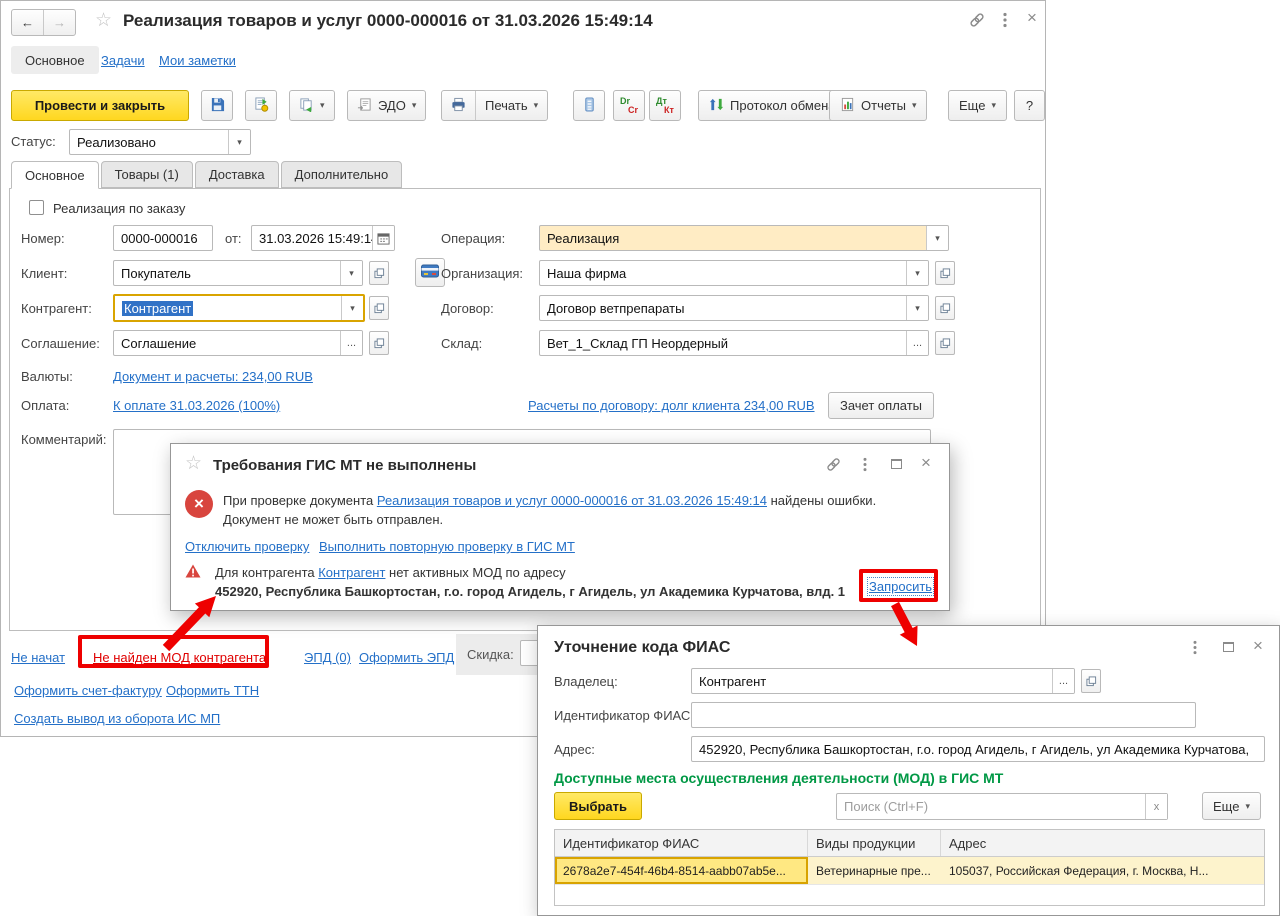 This screenshot has height=916, width=1280. Describe the element at coordinates (878, 105) in the screenshot. I see `reports-button: Отчеты ▾` at that location.